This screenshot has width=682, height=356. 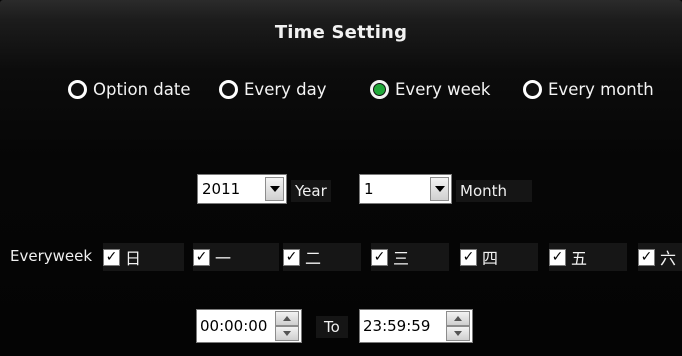 What do you see at coordinates (51, 256) in the screenshot?
I see `everyweek-label: Everyweek` at bounding box center [51, 256].